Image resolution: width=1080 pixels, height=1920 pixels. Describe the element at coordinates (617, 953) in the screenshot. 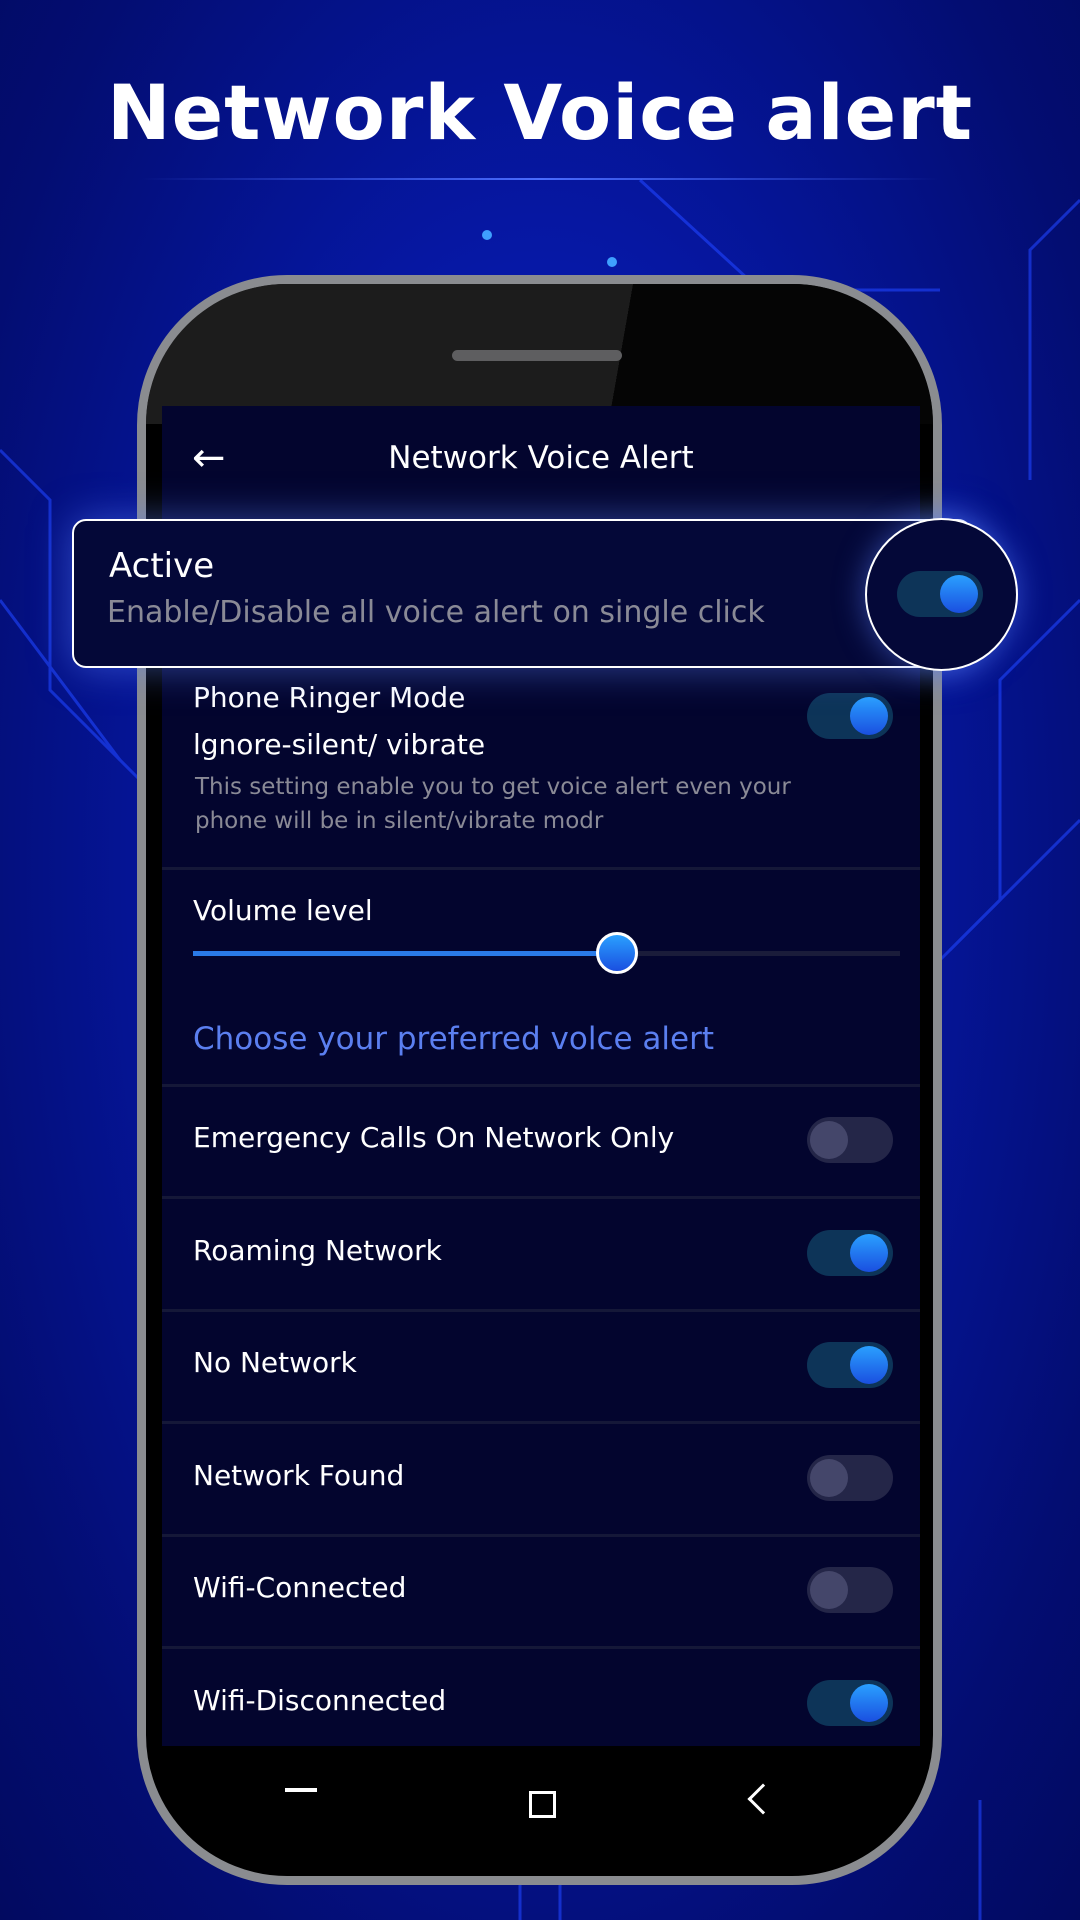

I see `volume-slider-thumb` at that location.